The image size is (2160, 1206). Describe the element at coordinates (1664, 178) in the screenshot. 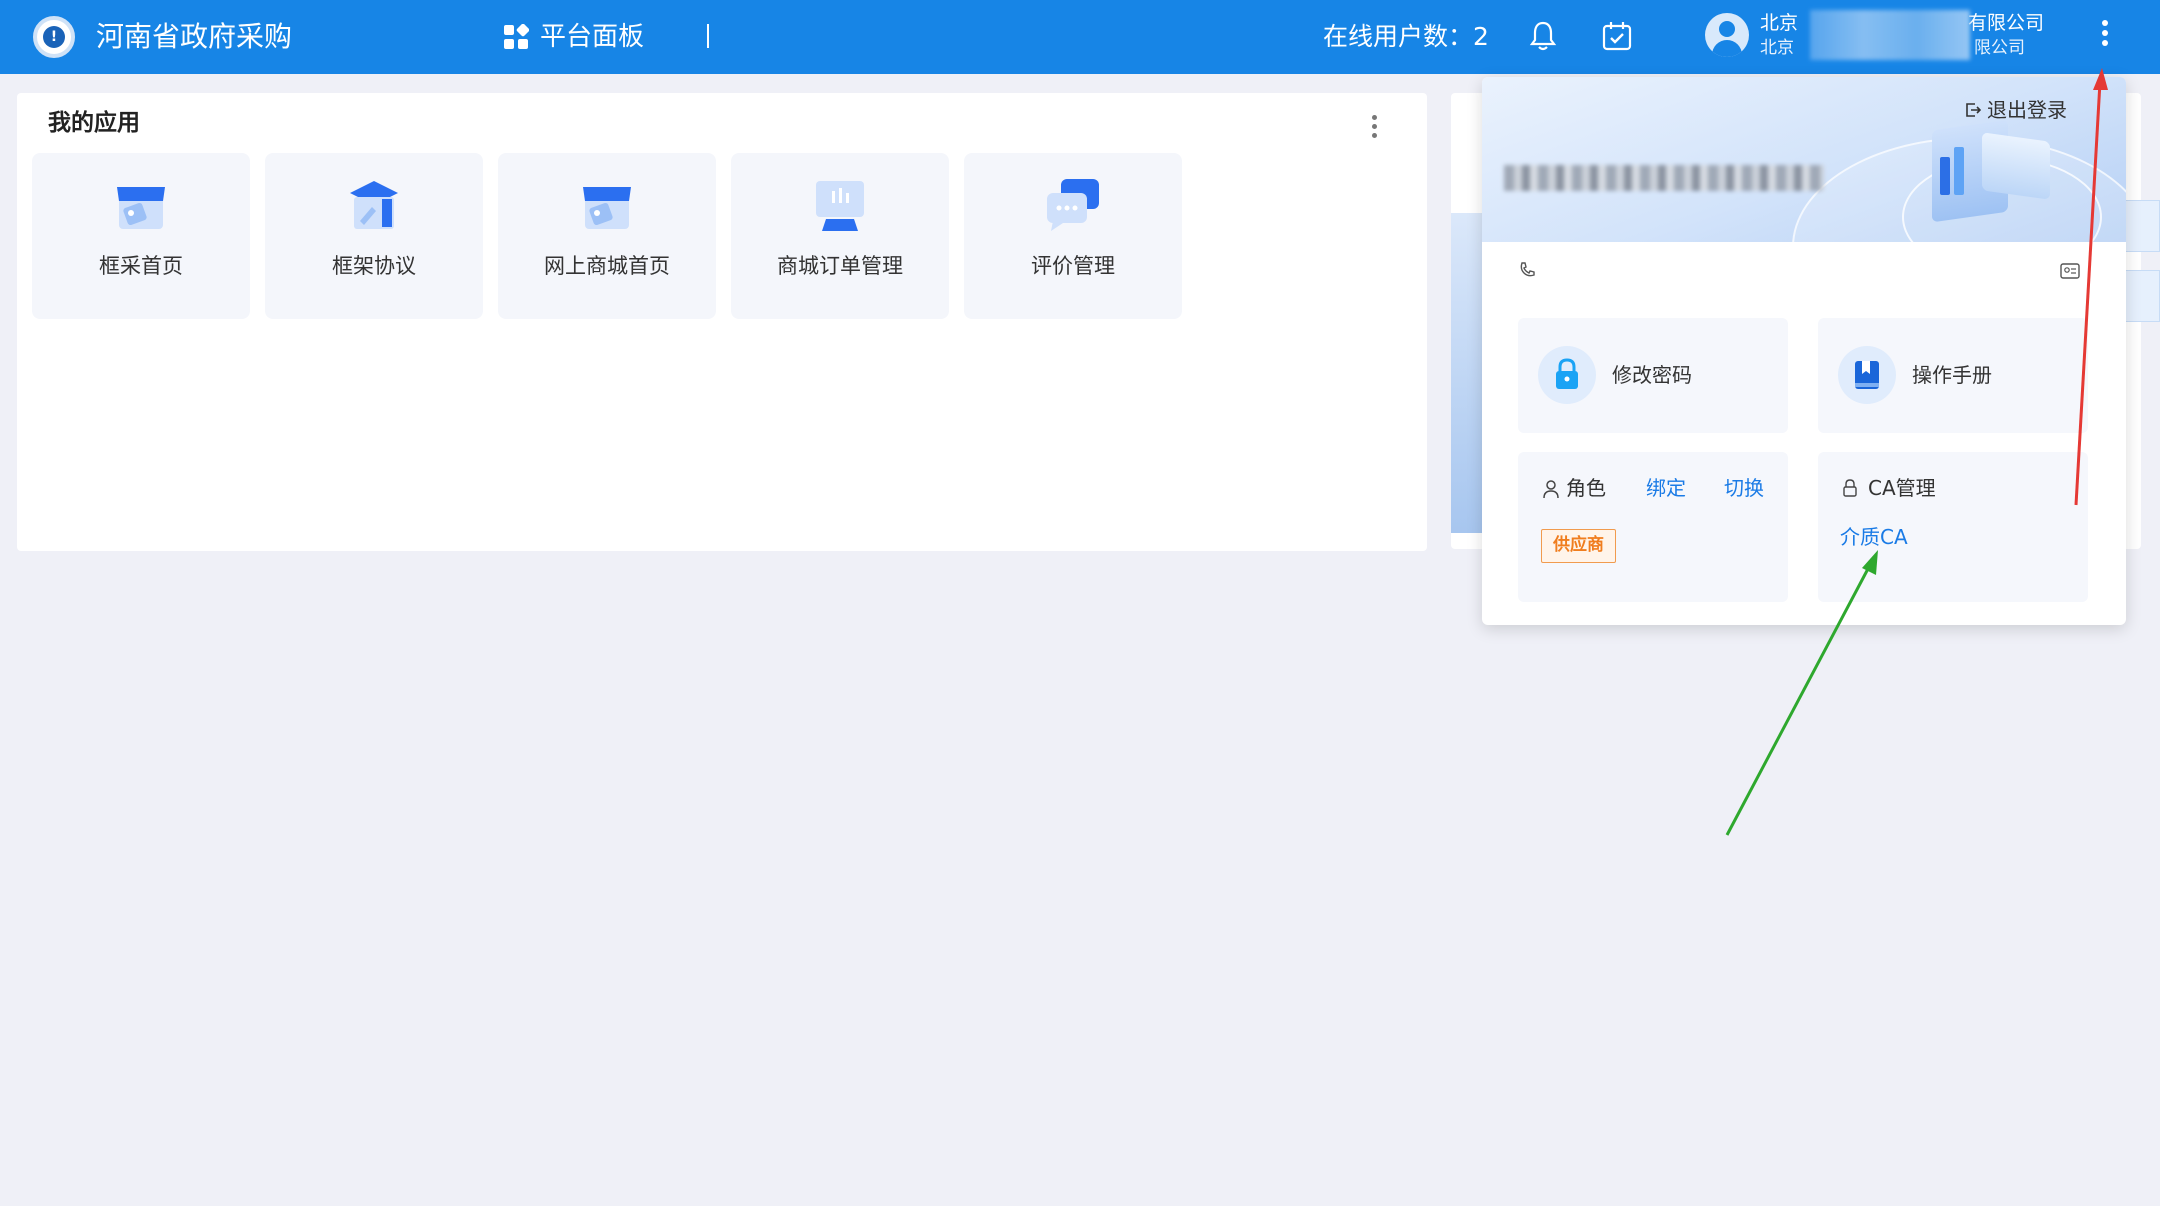

I see `redacted-user-name` at that location.